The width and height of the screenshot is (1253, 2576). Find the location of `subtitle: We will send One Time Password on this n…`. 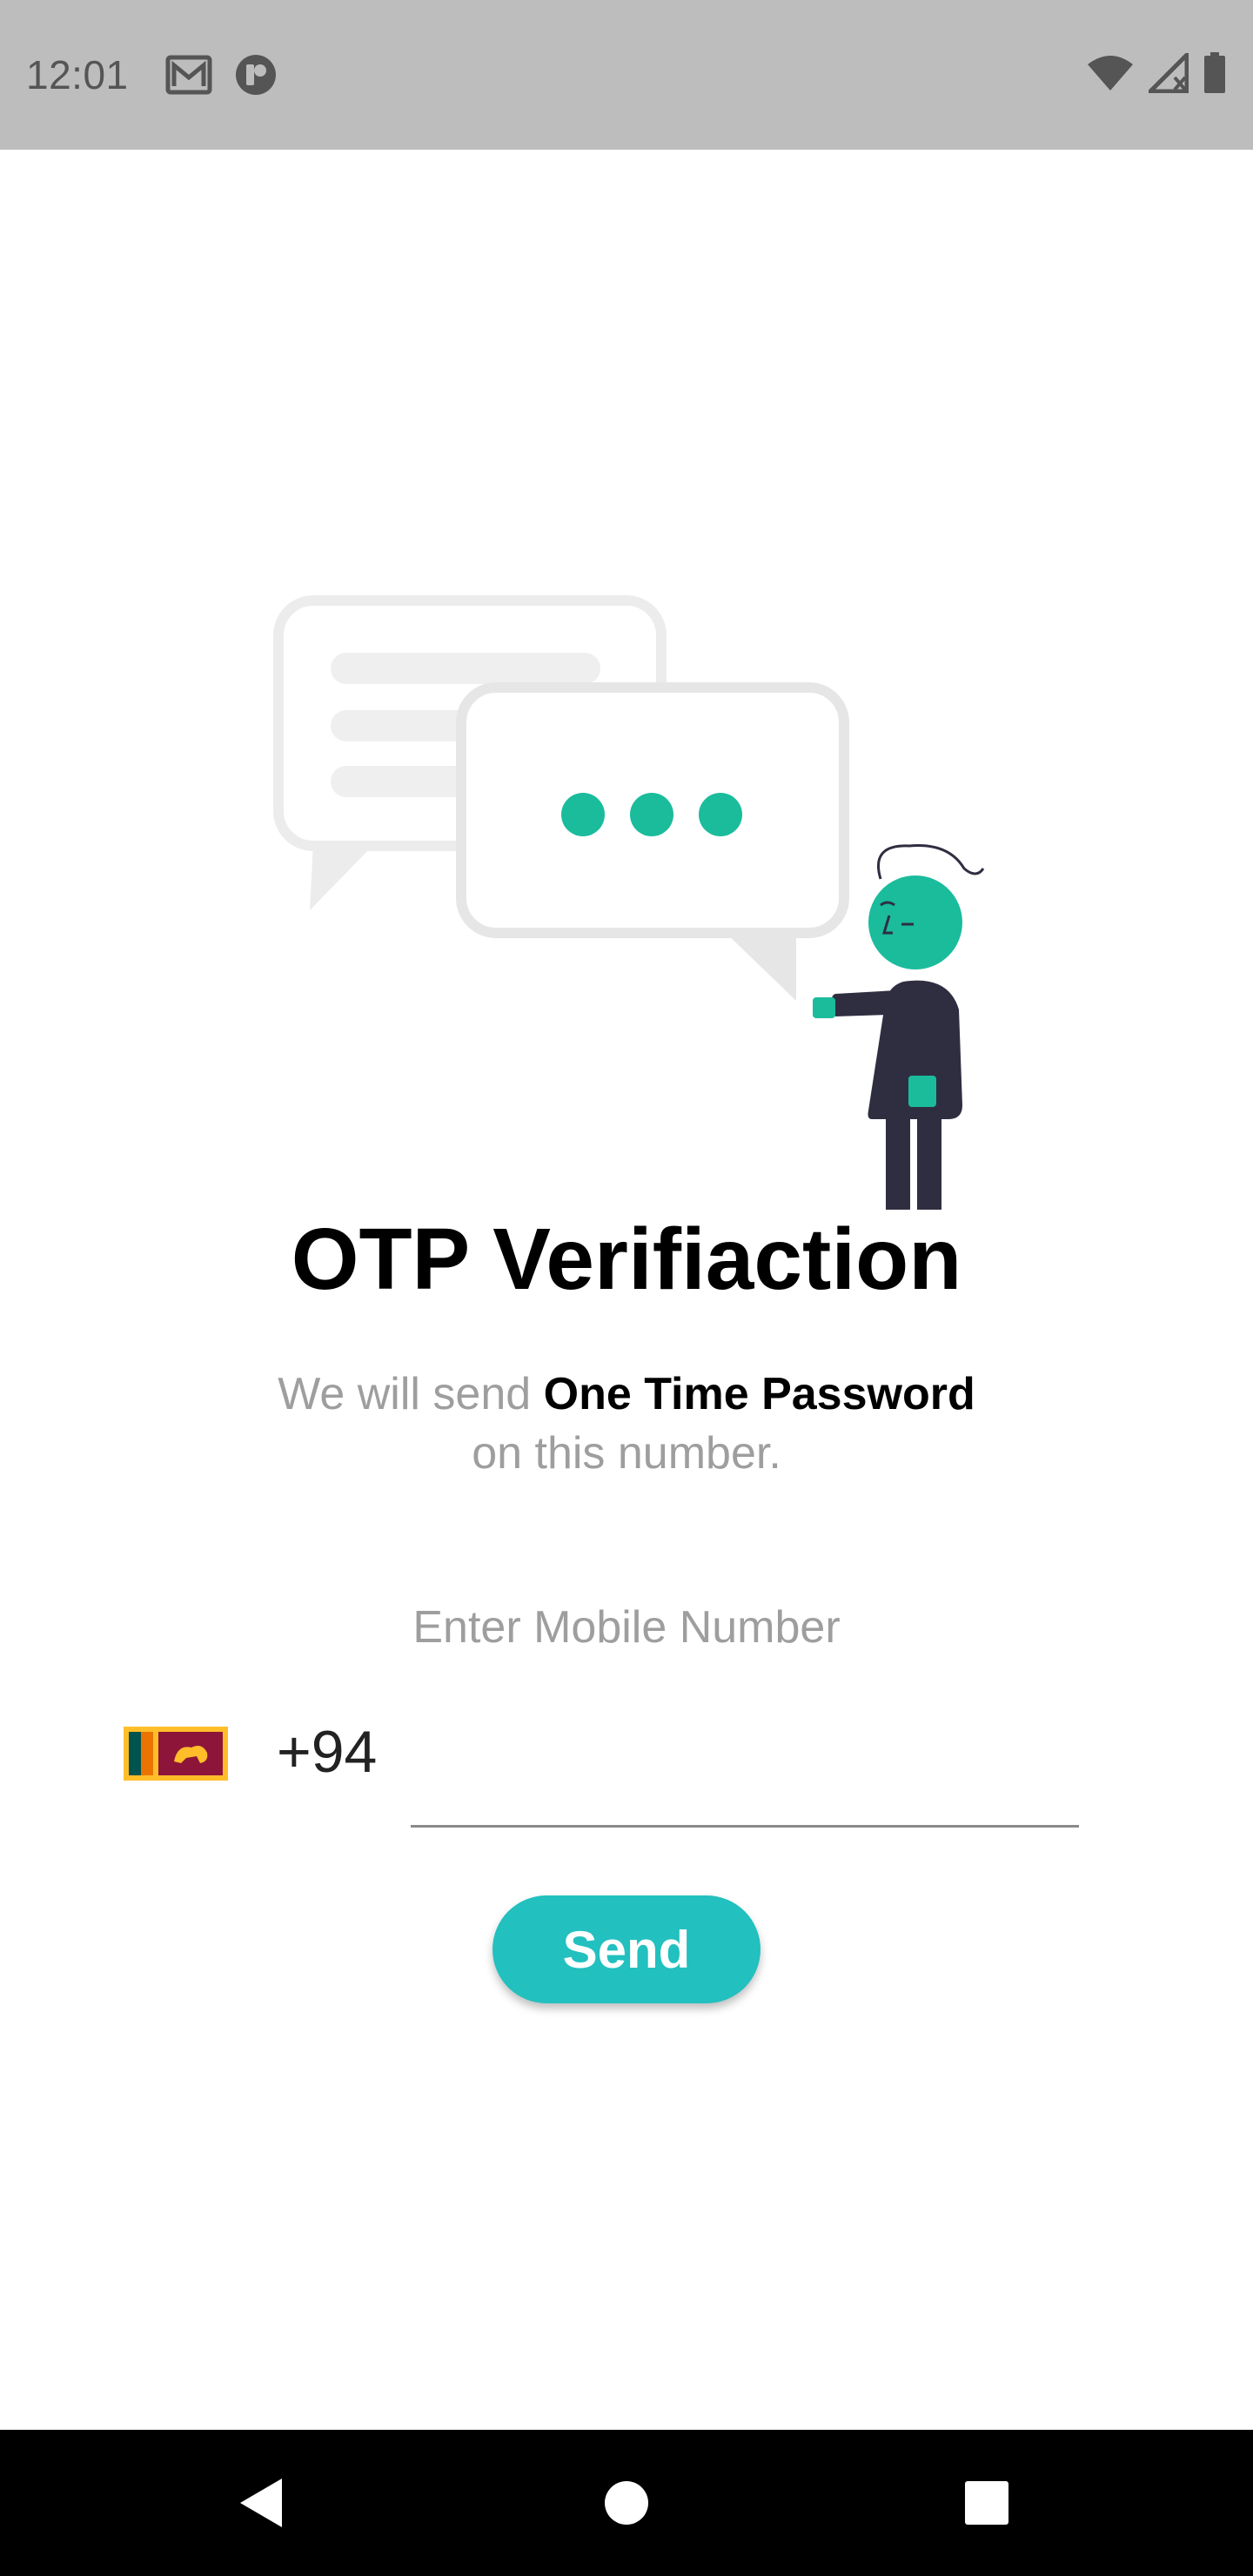

subtitle: We will send One Time Password on this n… is located at coordinates (626, 1424).